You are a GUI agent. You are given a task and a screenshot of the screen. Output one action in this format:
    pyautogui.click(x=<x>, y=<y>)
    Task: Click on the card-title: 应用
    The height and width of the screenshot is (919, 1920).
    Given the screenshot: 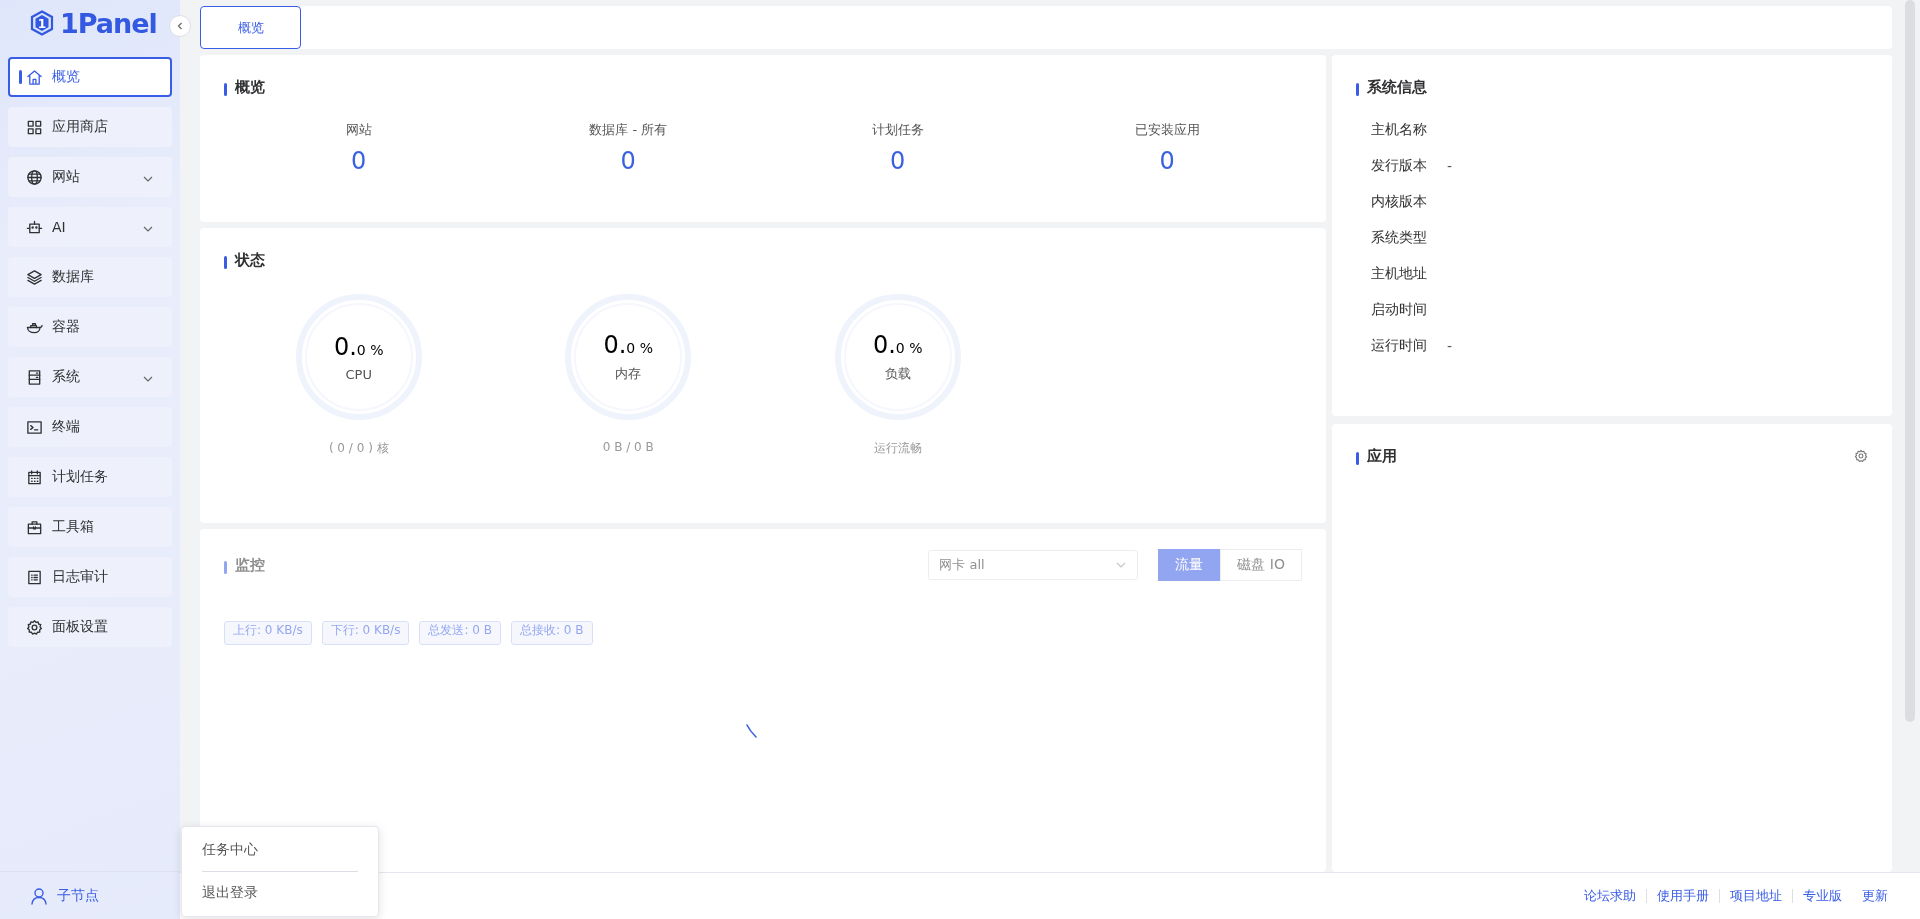 What is the action you would take?
    pyautogui.click(x=1382, y=456)
    